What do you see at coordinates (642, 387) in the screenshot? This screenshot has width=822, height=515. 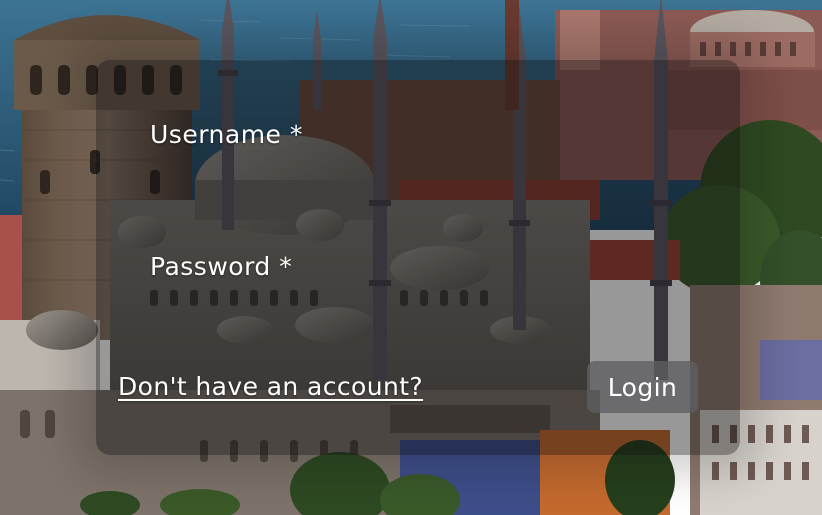 I see `login-button: Login` at bounding box center [642, 387].